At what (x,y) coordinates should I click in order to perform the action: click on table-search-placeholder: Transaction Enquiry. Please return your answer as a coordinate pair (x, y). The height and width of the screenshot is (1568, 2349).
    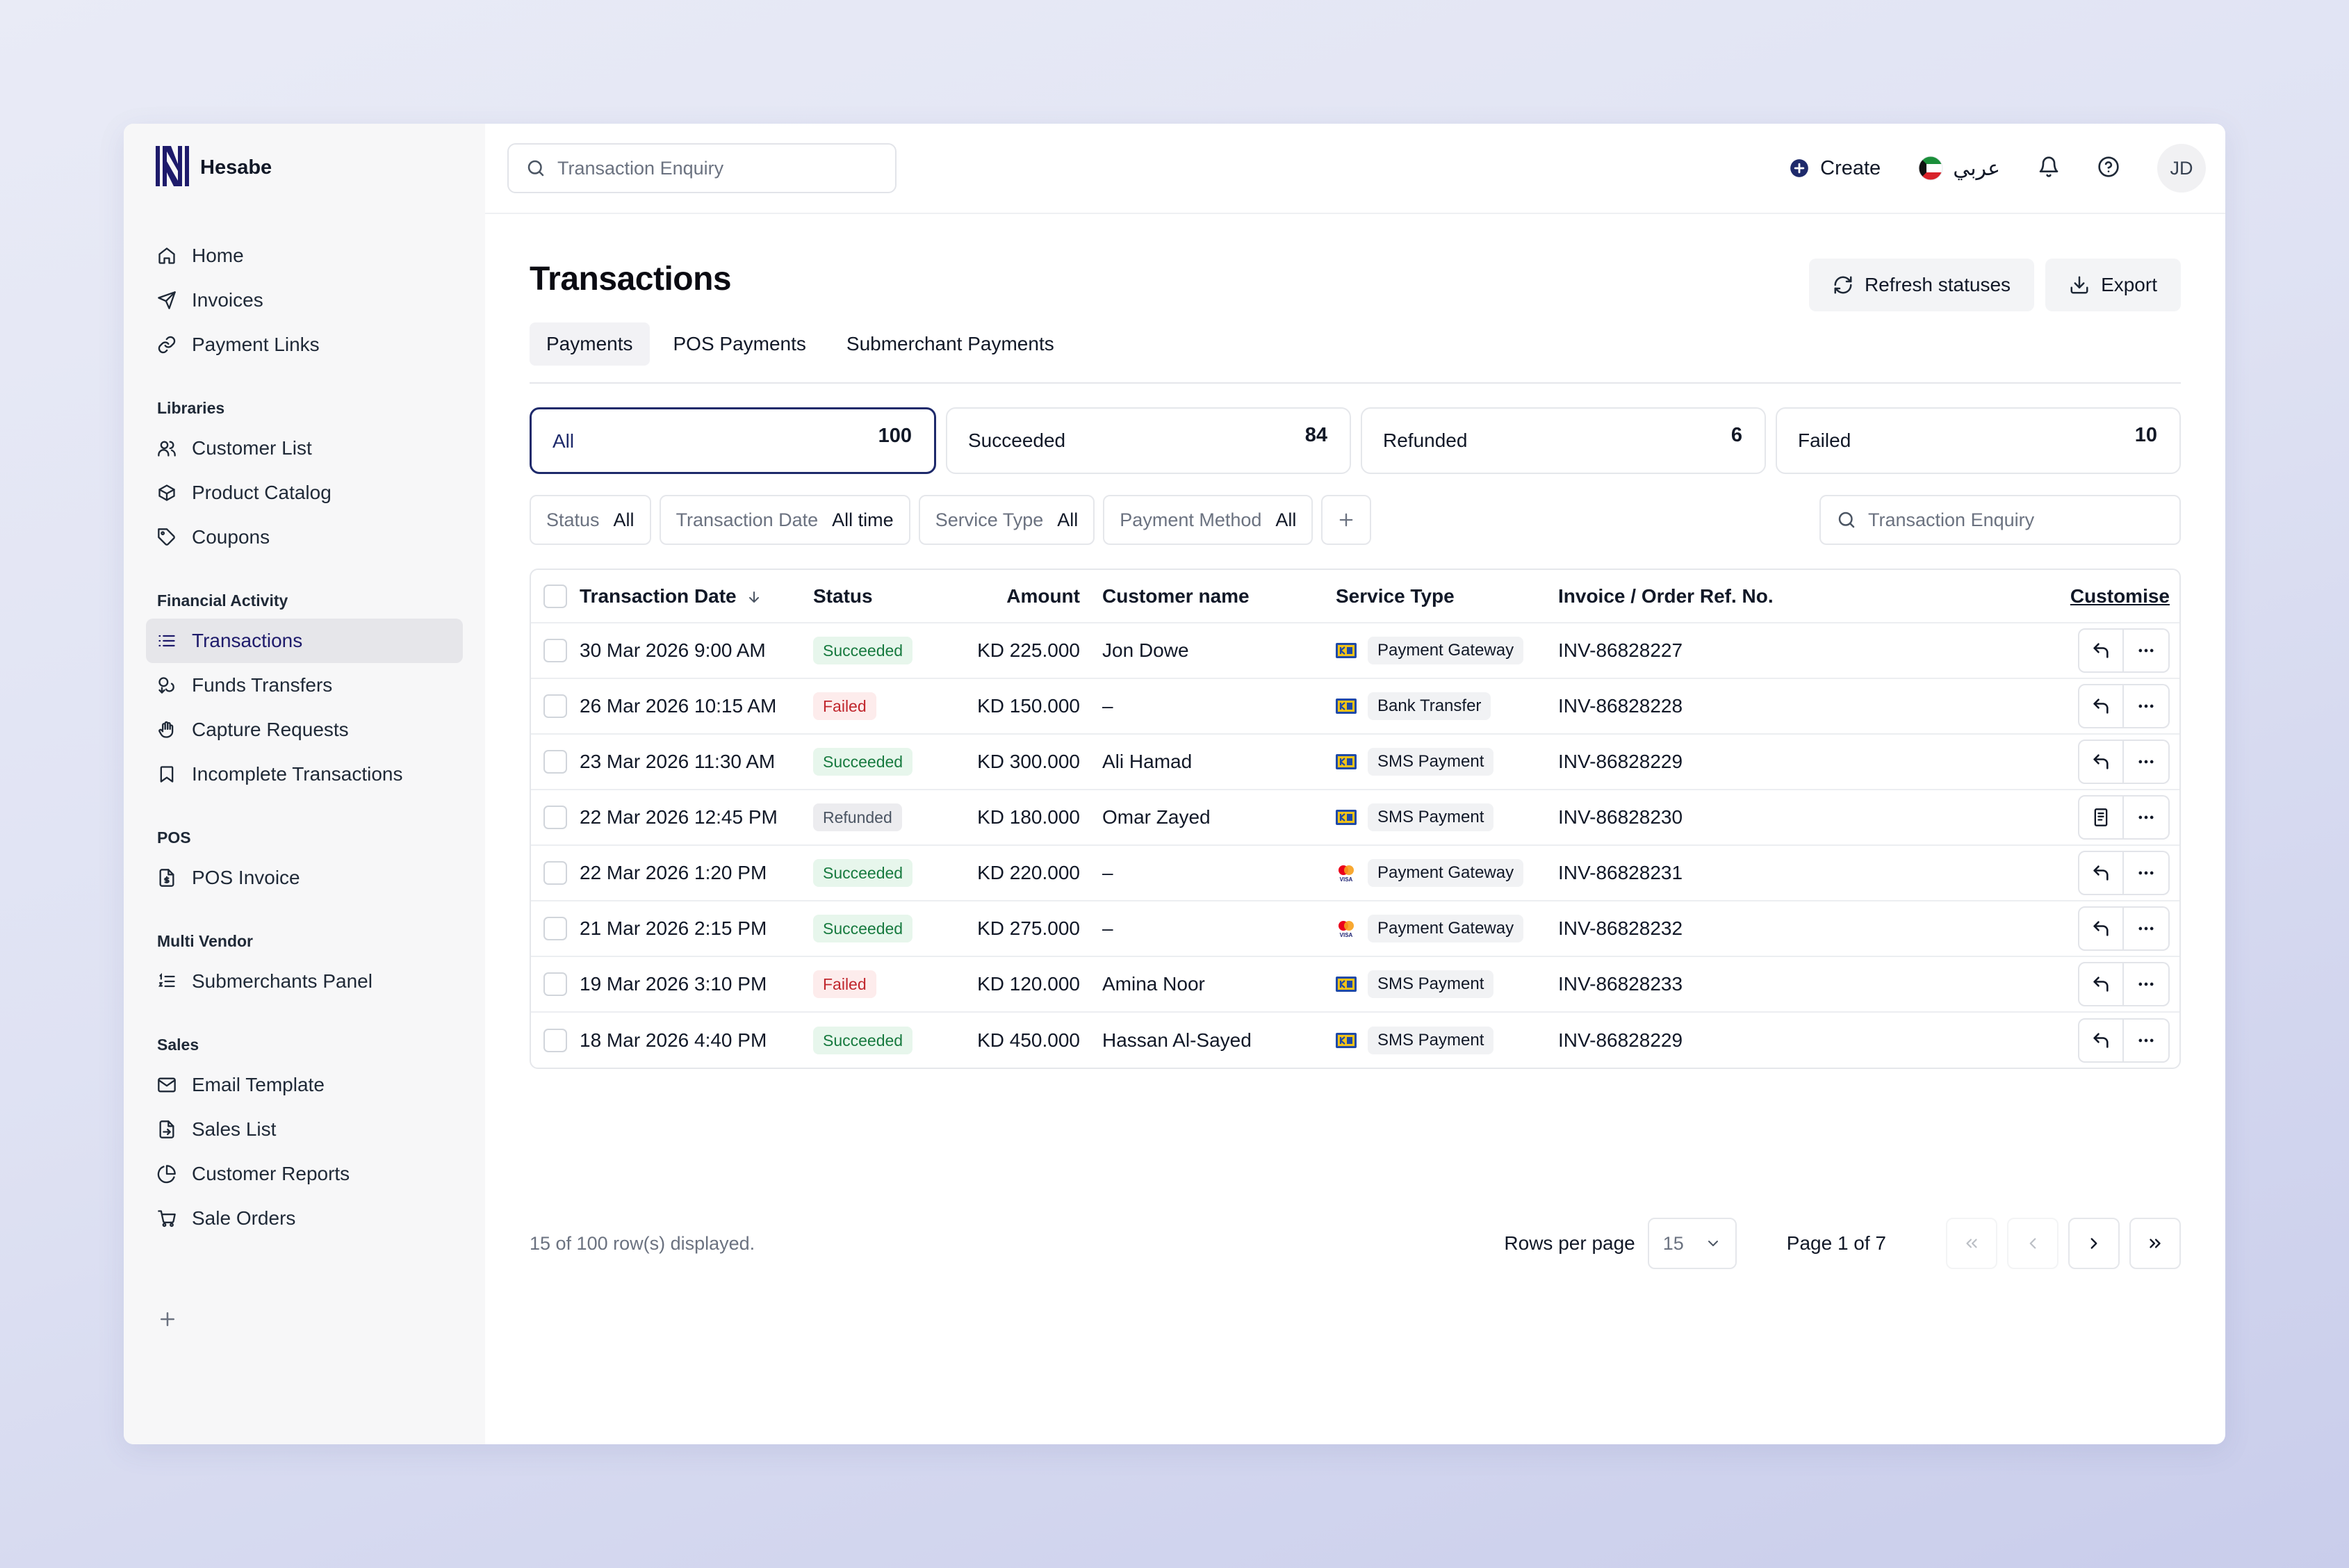
    Looking at the image, I should click on (1951, 519).